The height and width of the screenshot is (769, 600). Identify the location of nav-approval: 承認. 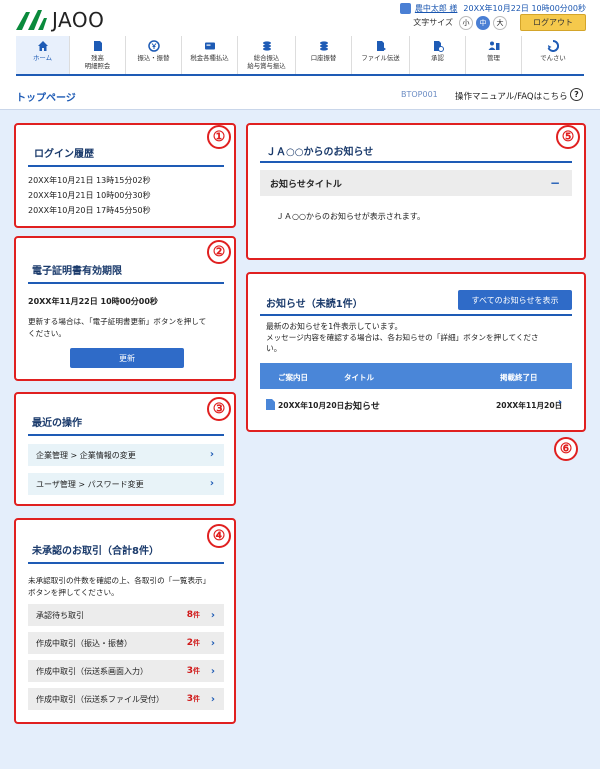
(438, 55).